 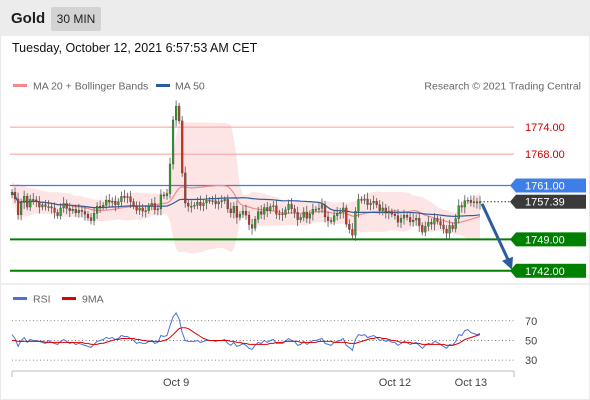 I want to click on forecast-arrow, so click(x=496, y=236).